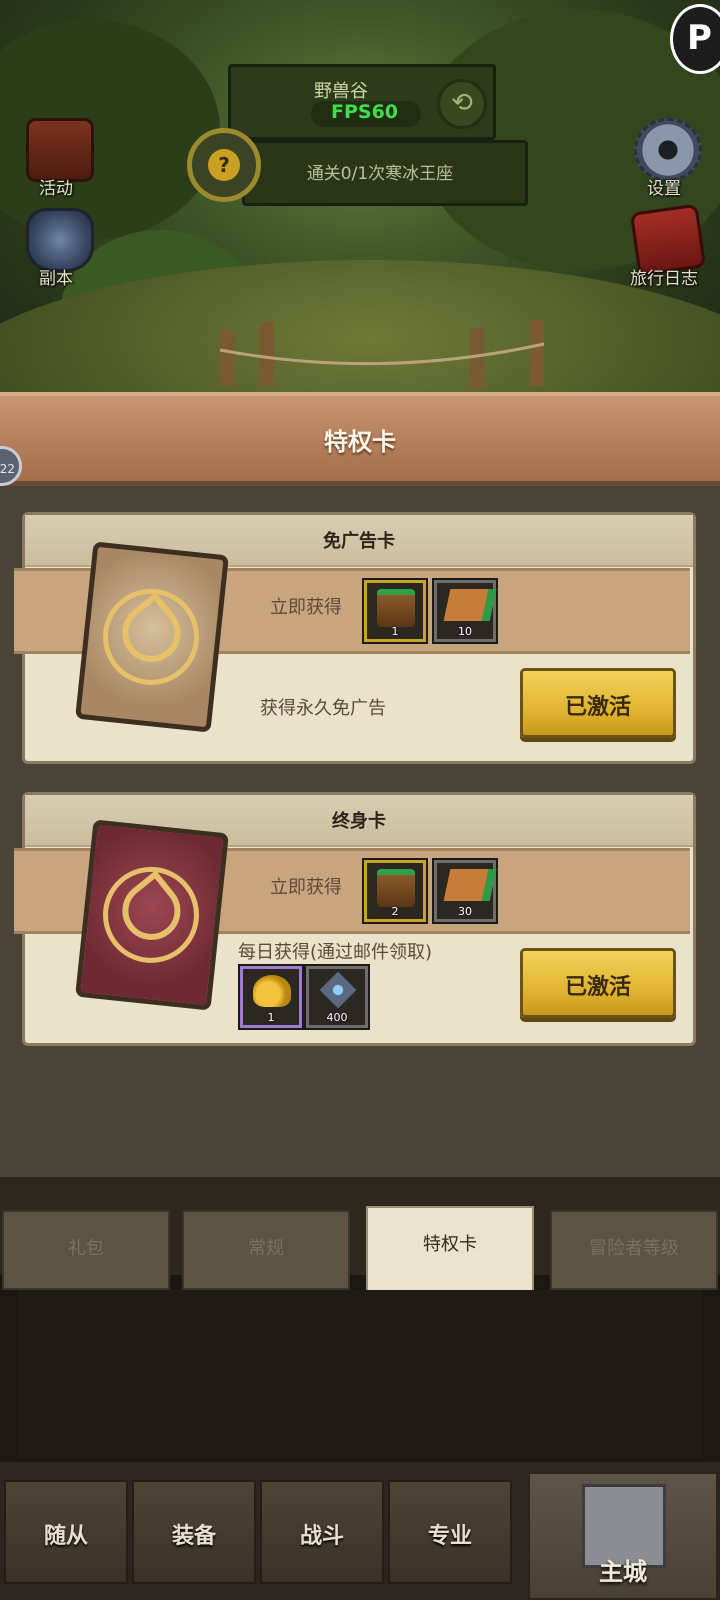 The image size is (720, 1600). I want to click on settings-button: 设置, so click(664, 156).